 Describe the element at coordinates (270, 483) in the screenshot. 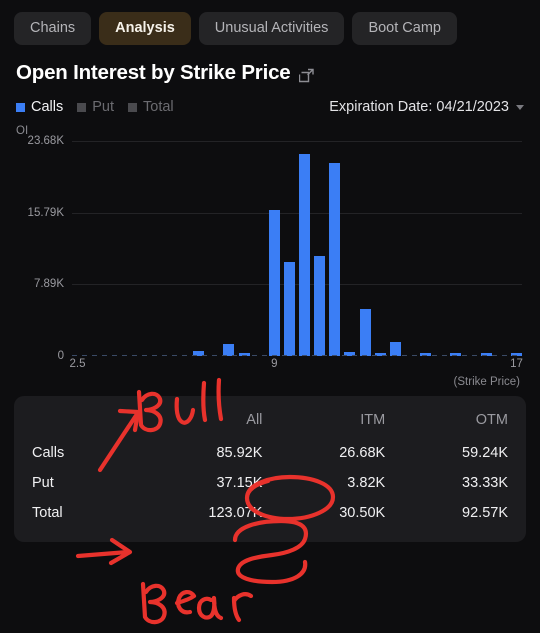

I see `table-row: Put 37.15K 3.82K 33.33K` at that location.